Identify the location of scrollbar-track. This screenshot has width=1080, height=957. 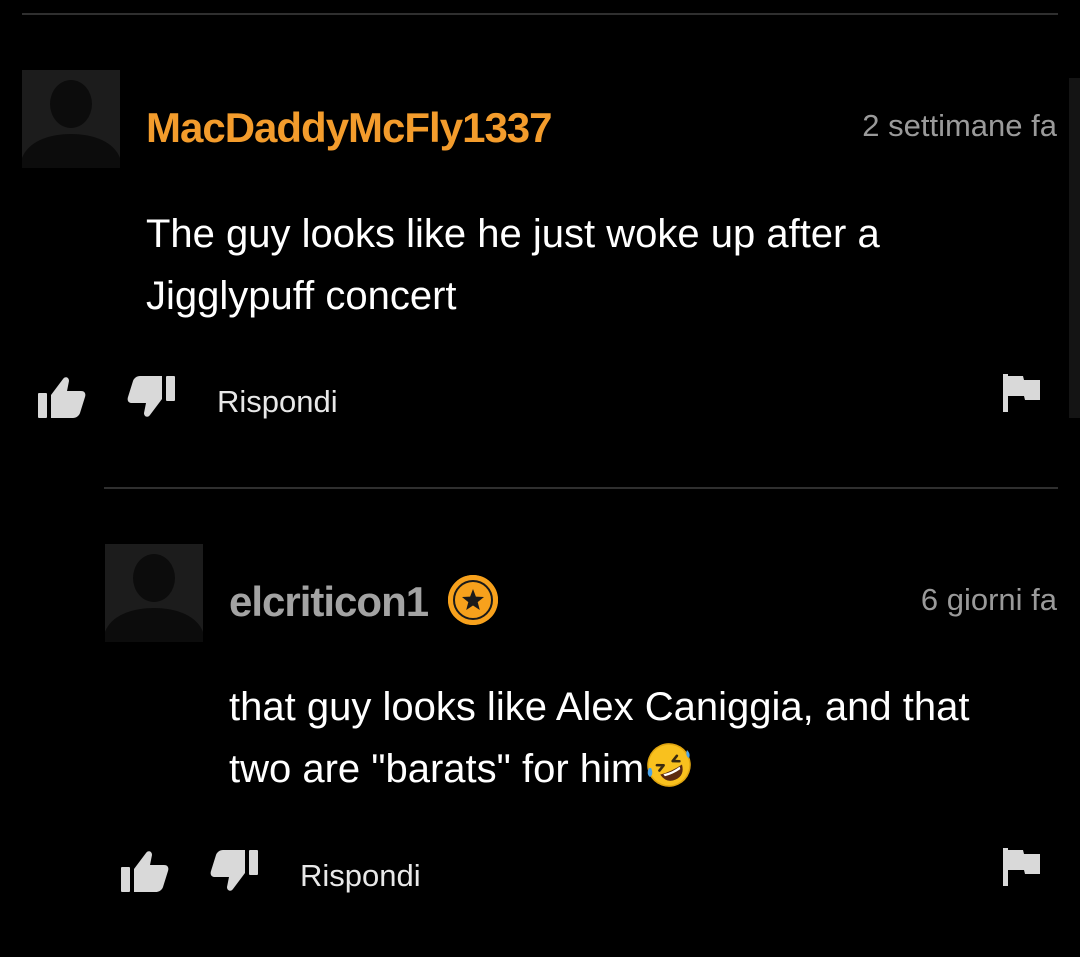
(1074, 248).